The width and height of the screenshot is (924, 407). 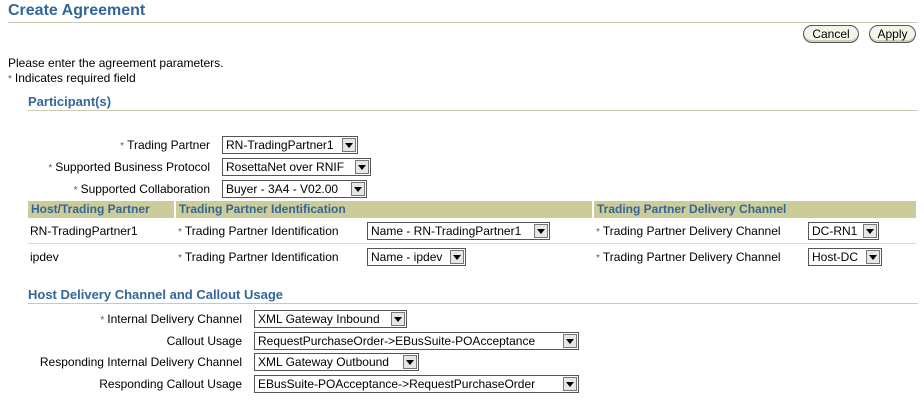 I want to click on col-header-host-partner: Host/Trading Partner, so click(x=101, y=209).